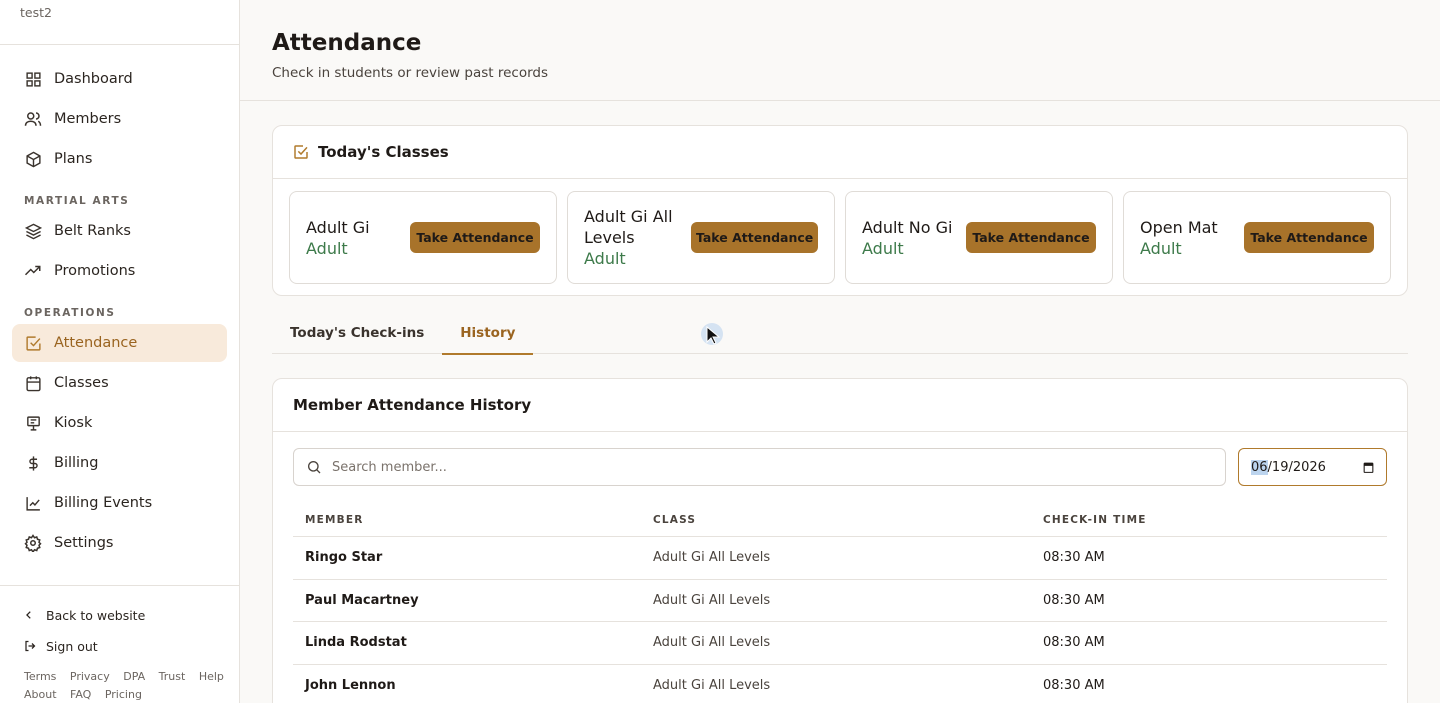 This screenshot has width=1440, height=703. Describe the element at coordinates (33, 423) in the screenshot. I see `kiosk-icon` at that location.